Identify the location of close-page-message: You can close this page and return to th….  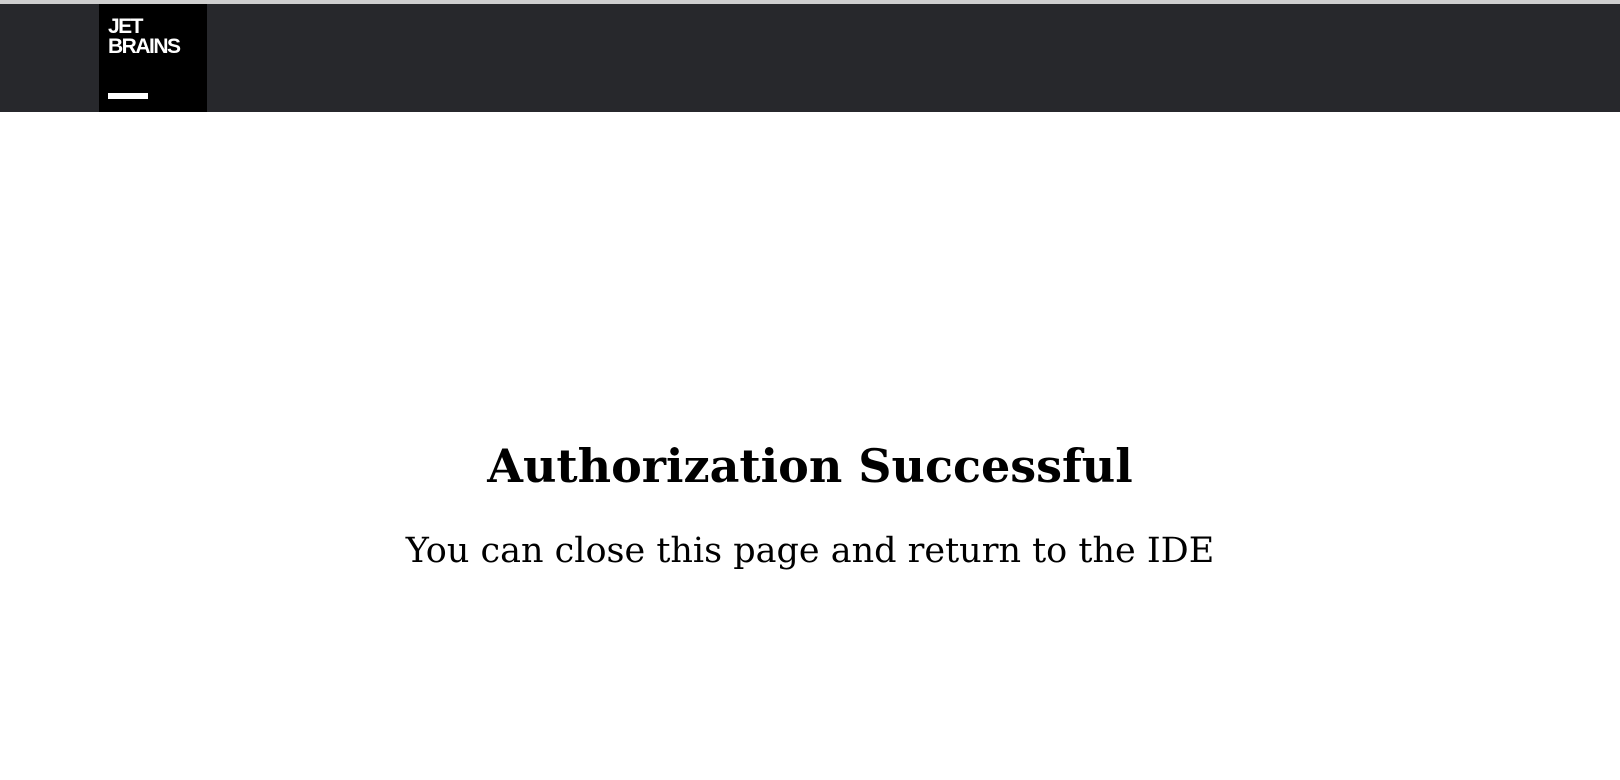
(810, 551).